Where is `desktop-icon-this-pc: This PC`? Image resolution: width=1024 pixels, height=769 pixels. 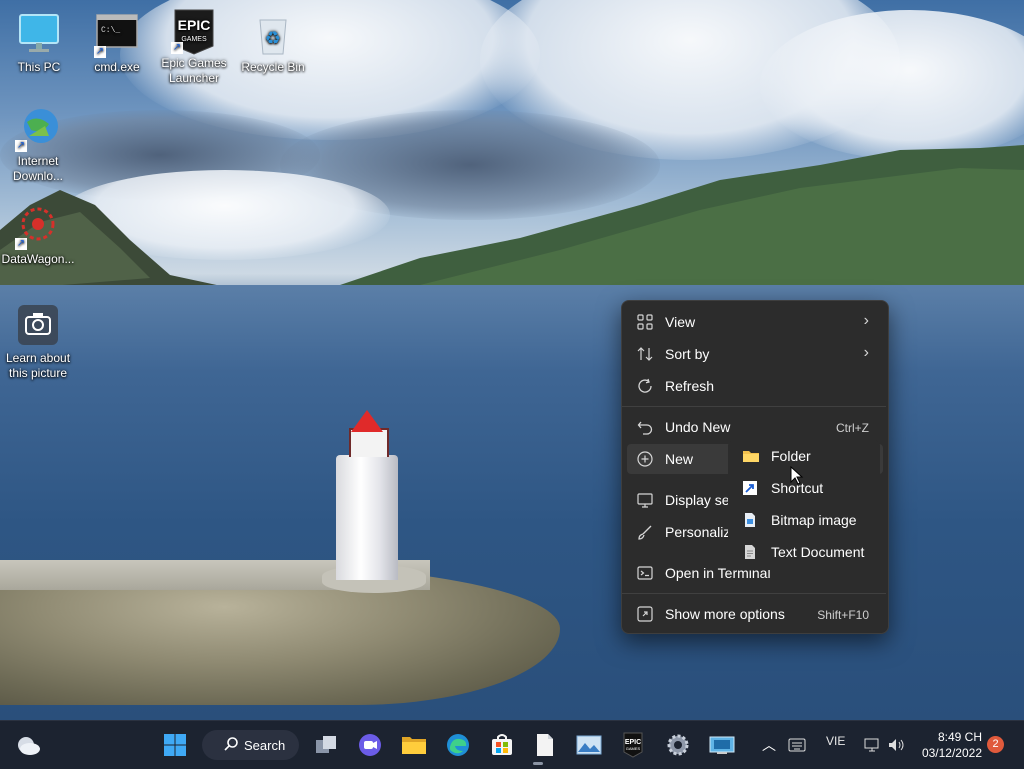
desktop-icon-this-pc: This PC is located at coordinates (39, 43).